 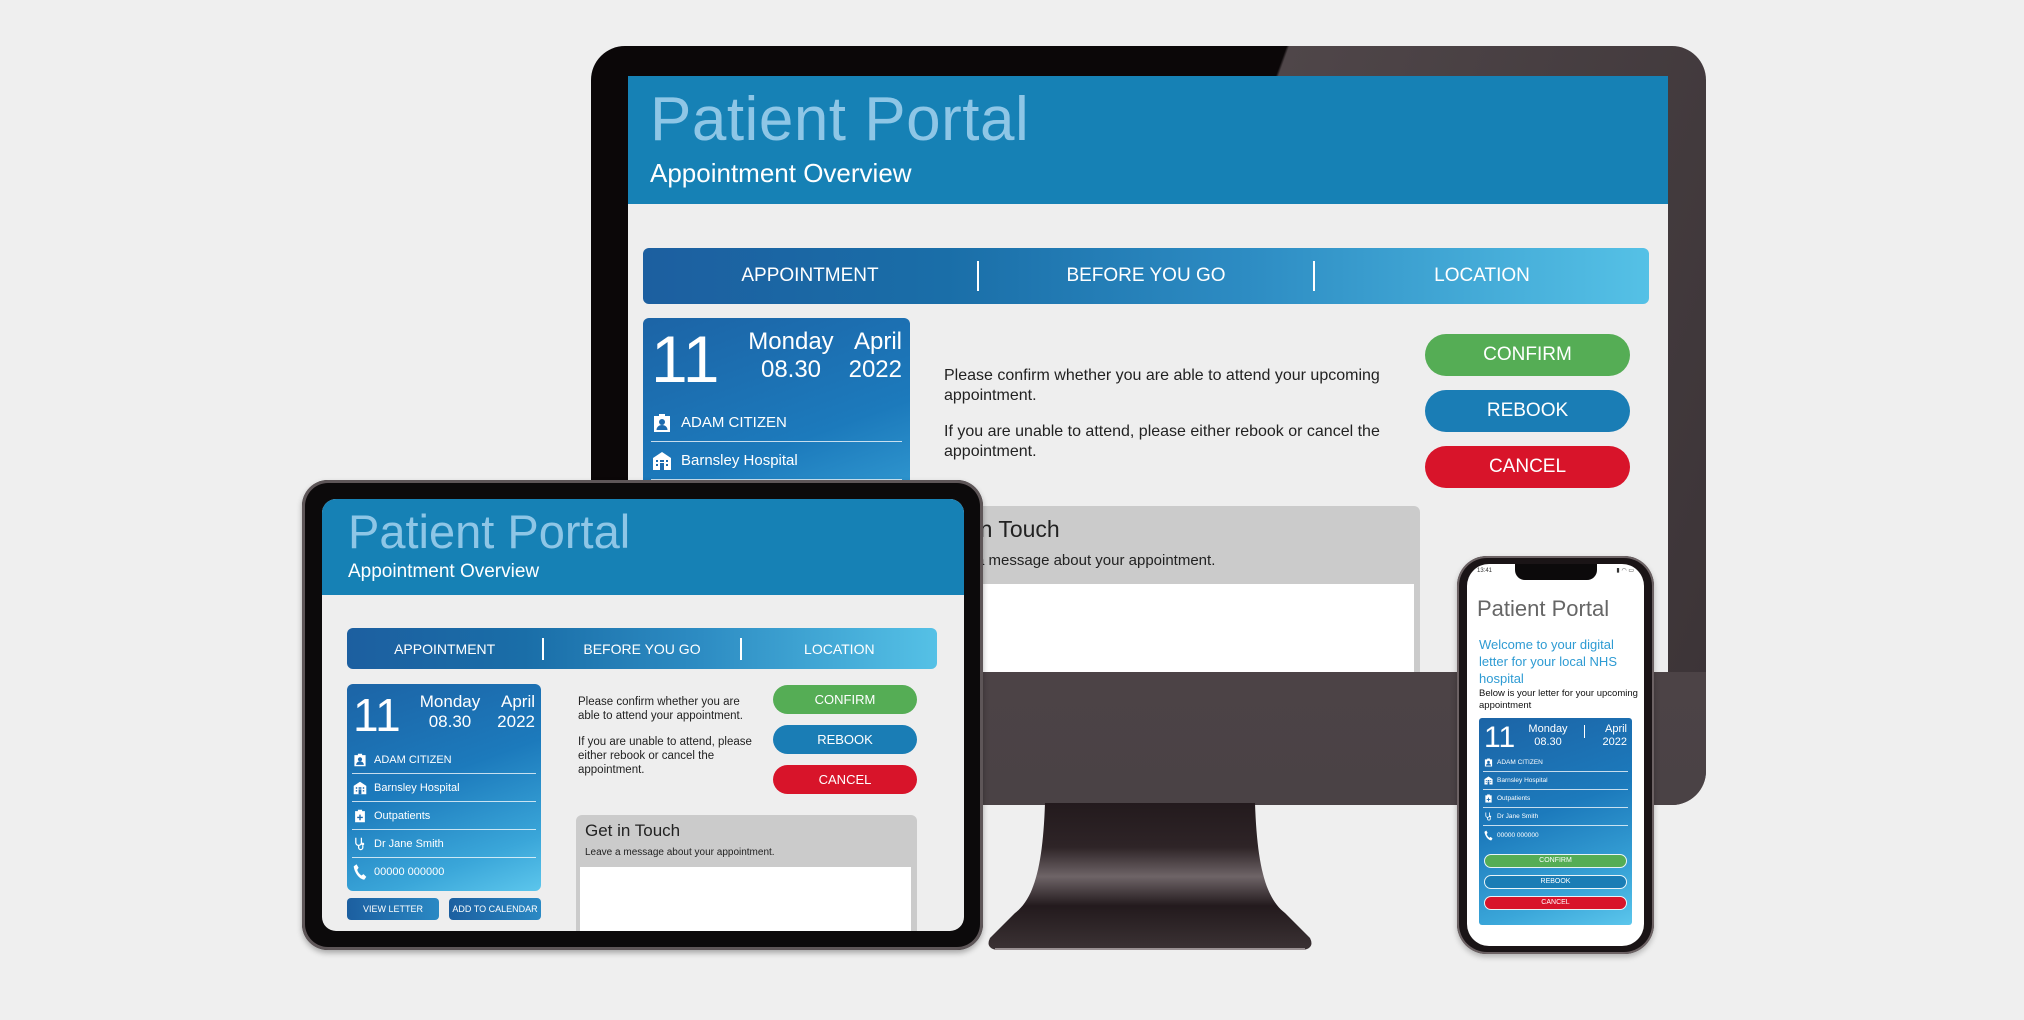 I want to click on department-name: Outpatients, so click(x=402, y=815).